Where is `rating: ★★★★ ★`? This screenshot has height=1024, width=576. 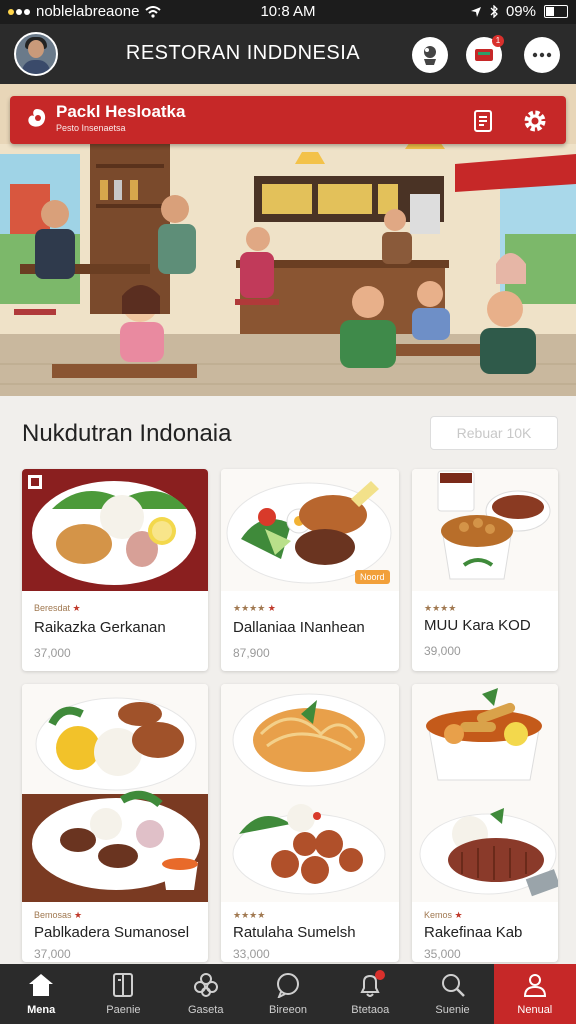 rating: ★★★★ ★ is located at coordinates (254, 608).